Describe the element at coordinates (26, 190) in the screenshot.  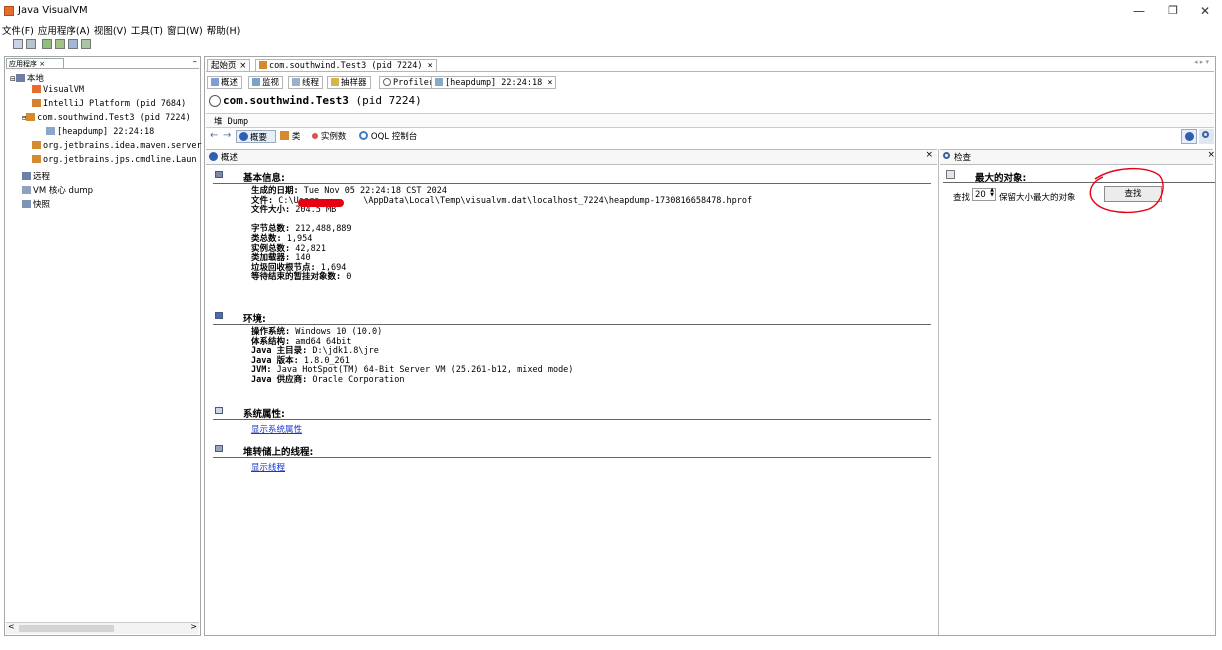
I see `core-dump-icon` at that location.